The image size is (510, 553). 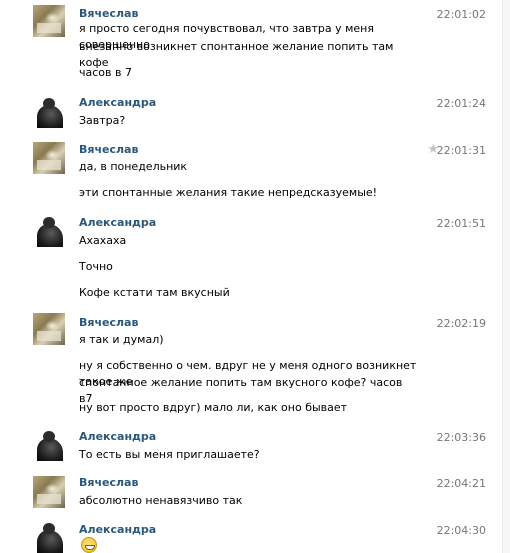 I want to click on message-text: Завтра?, so click(x=102, y=120).